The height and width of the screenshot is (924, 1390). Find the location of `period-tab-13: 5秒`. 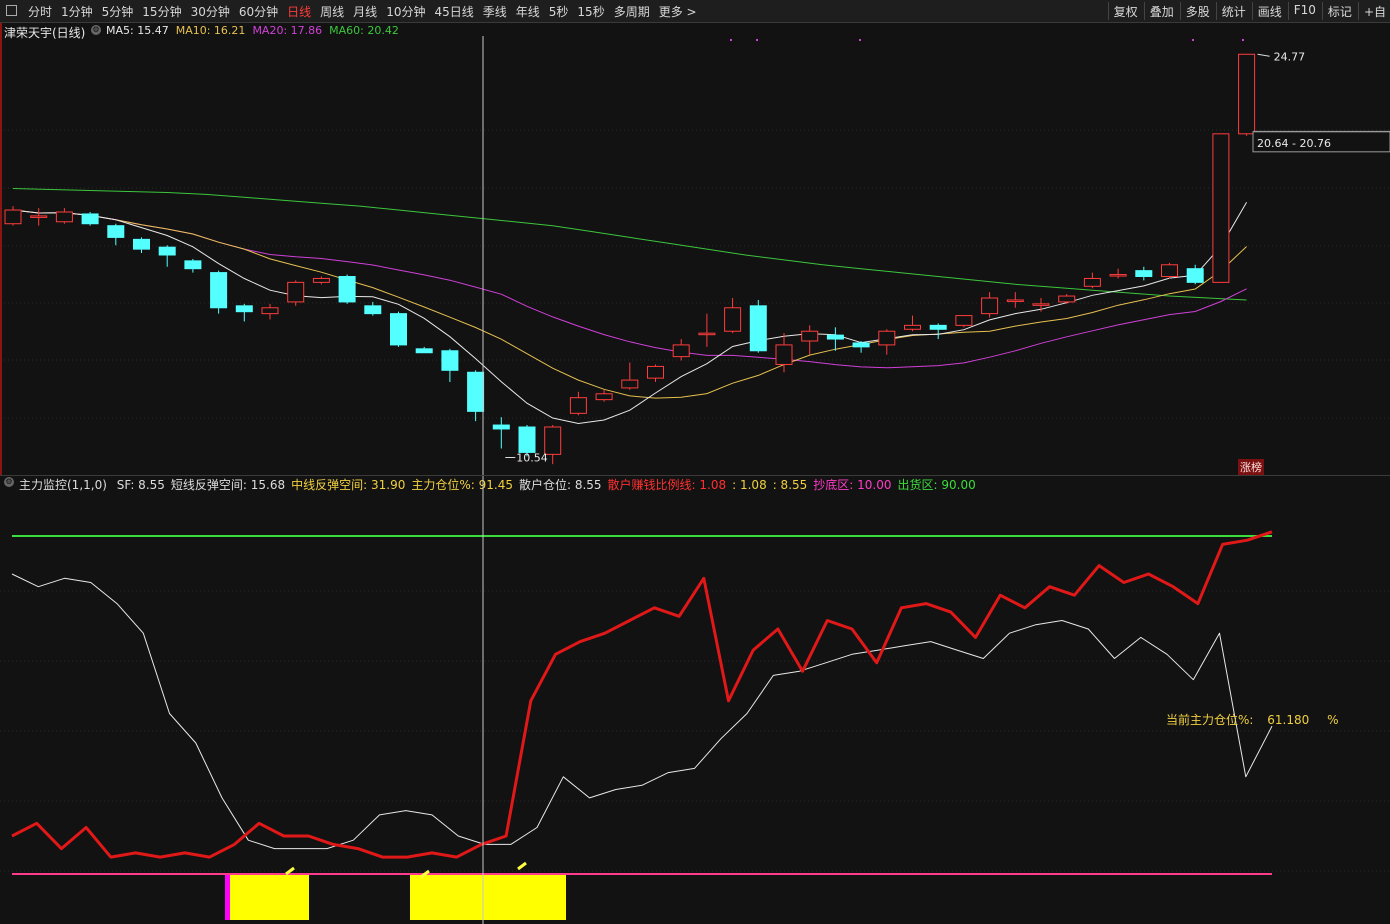

period-tab-13: 5秒 is located at coordinates (559, 11).